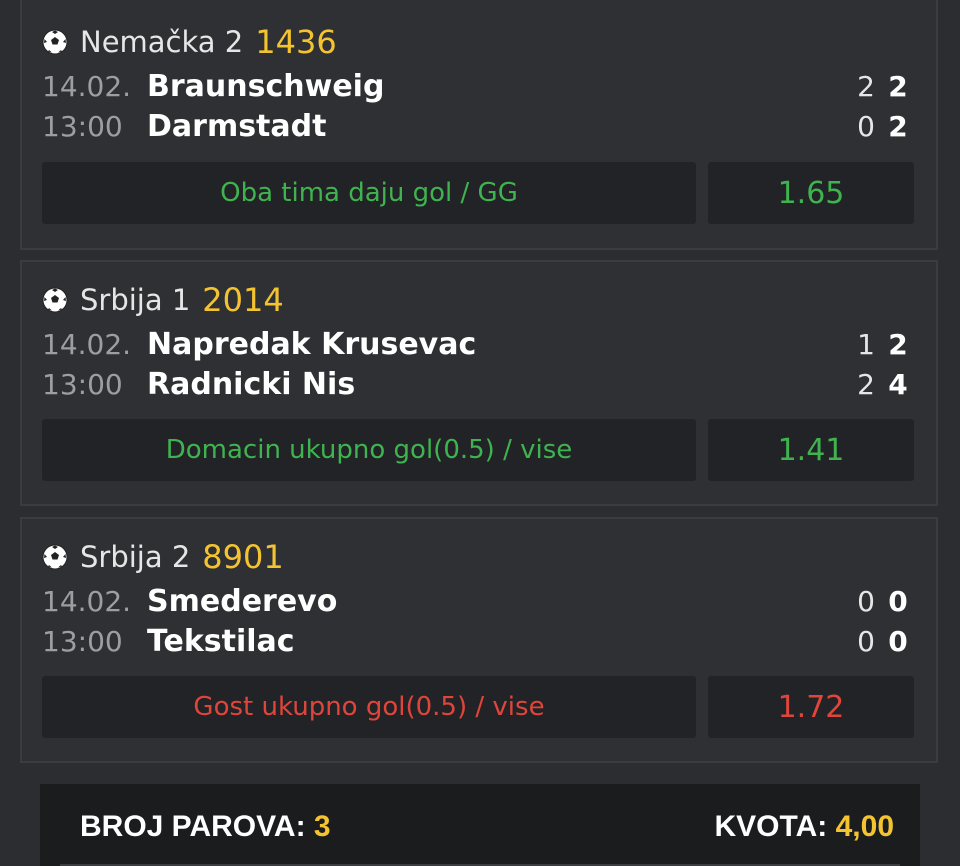 The width and height of the screenshot is (960, 866). What do you see at coordinates (866, 384) in the screenshot?
I see `away-halftime-score: 2` at bounding box center [866, 384].